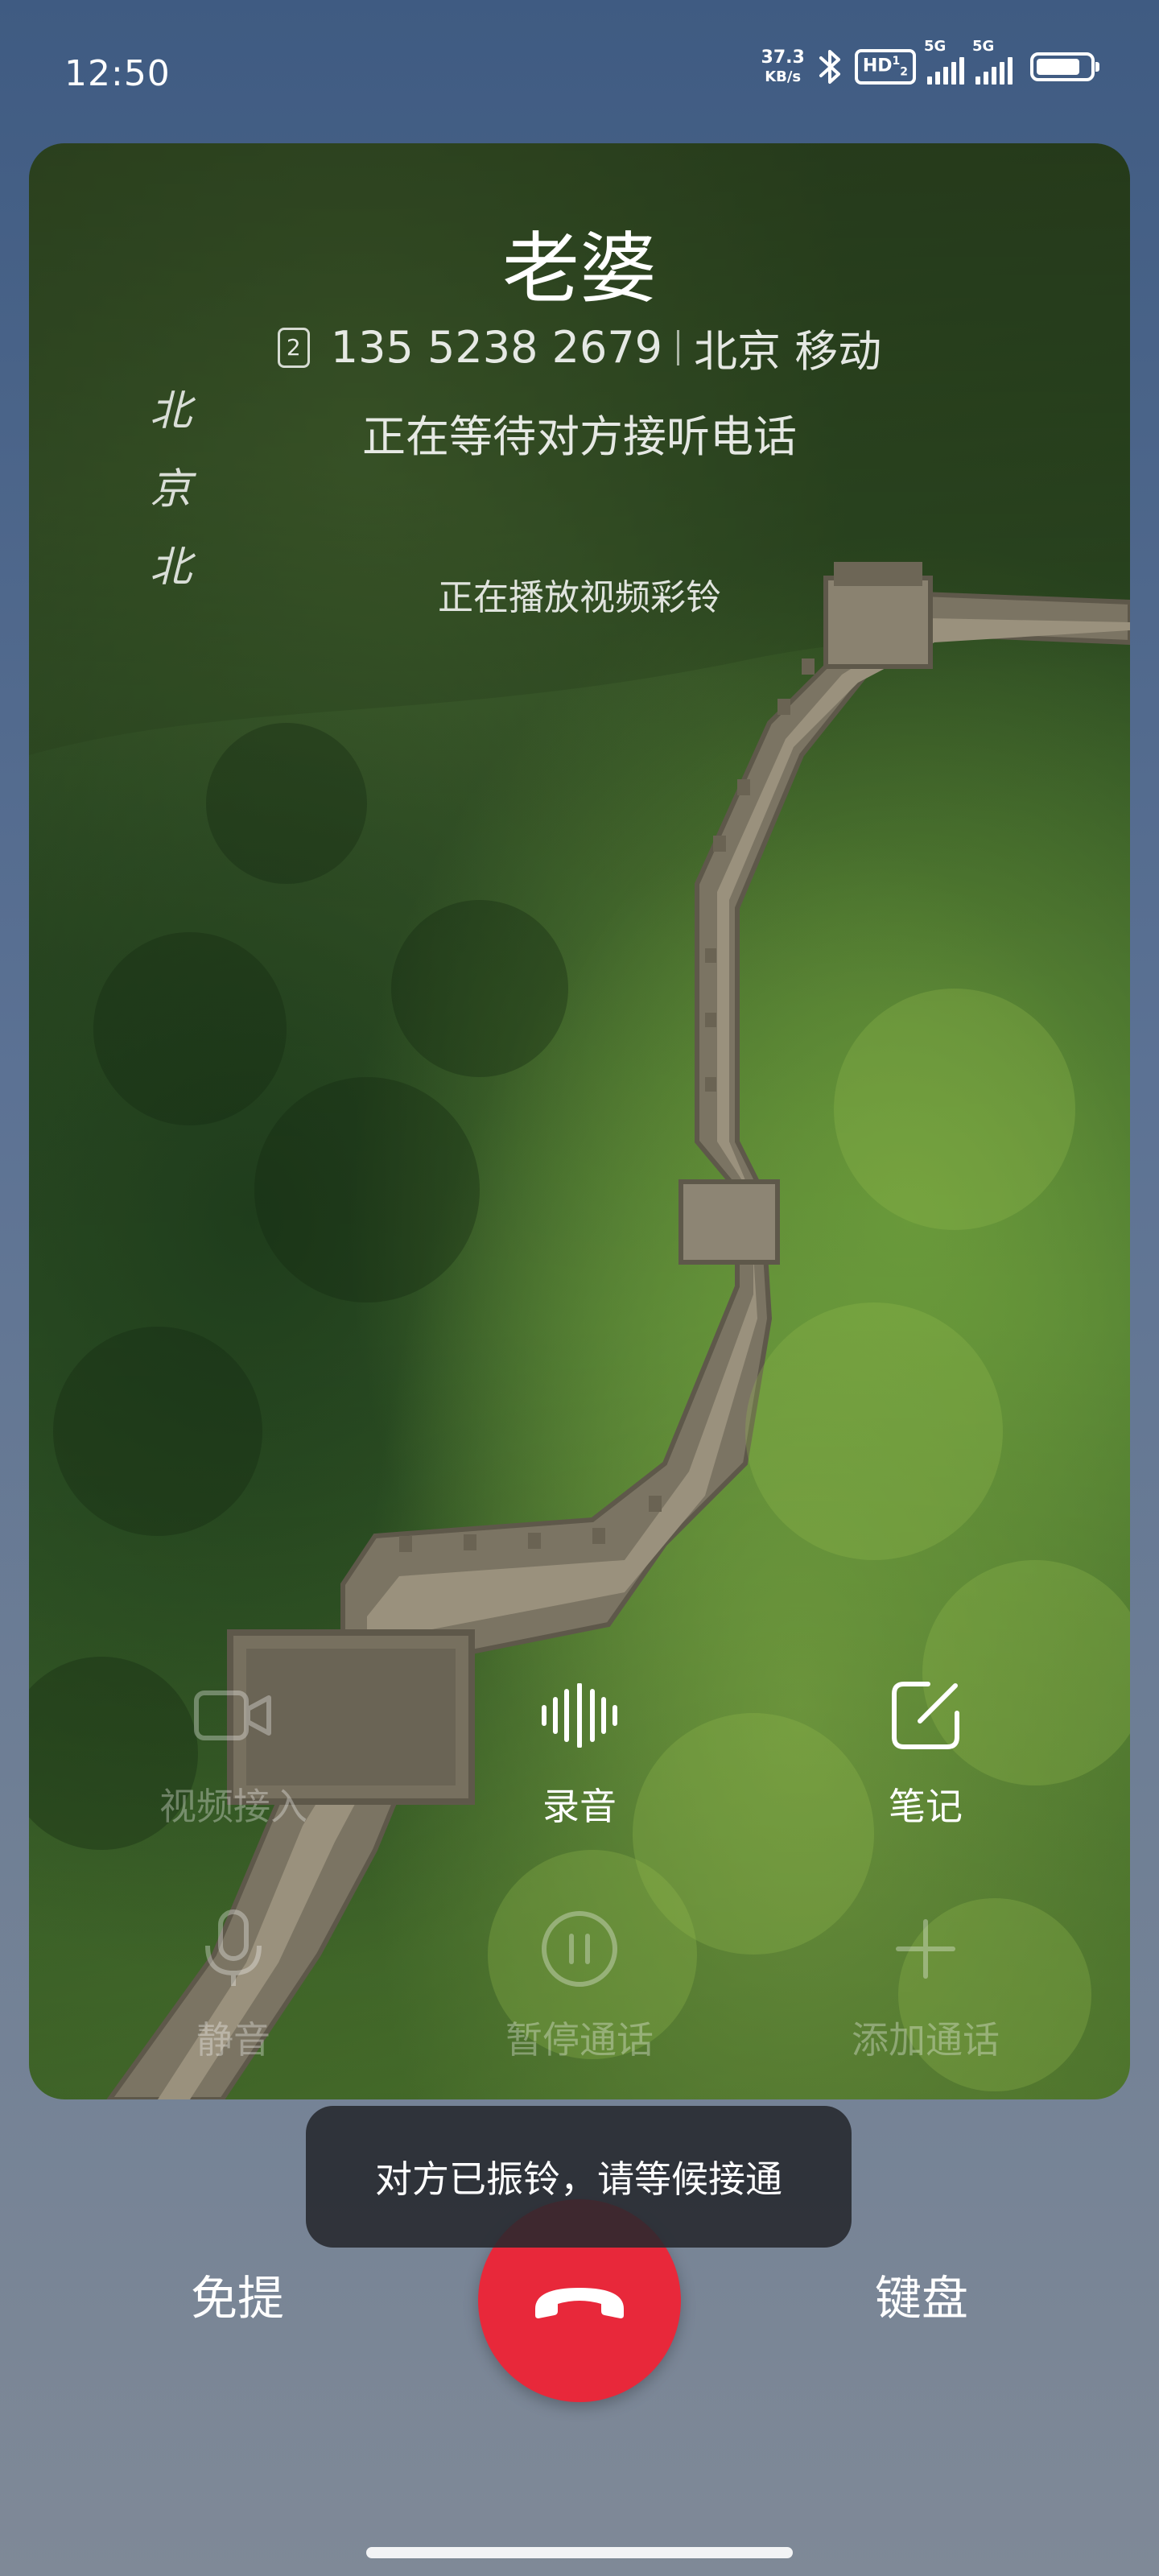 The width and height of the screenshot is (1159, 2576). I want to click on hd-volte-icon: HD12, so click(885, 67).